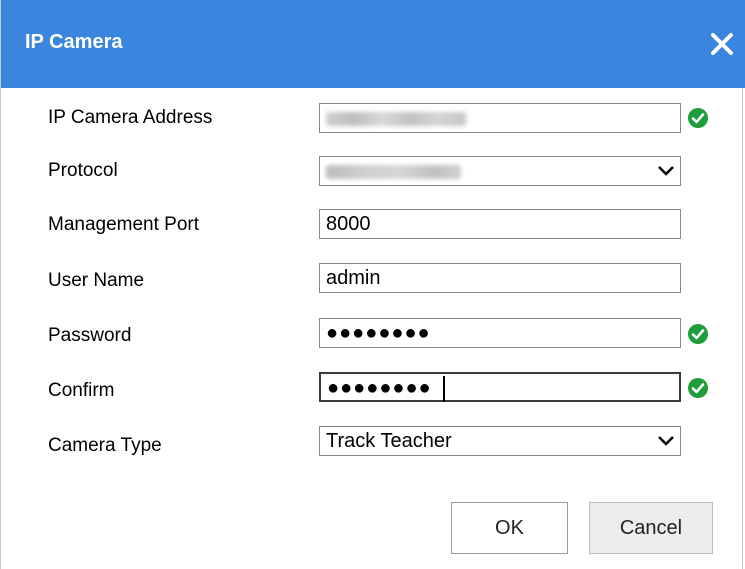  What do you see at coordinates (500, 333) in the screenshot?
I see `password-input: ●●●●●●●●` at bounding box center [500, 333].